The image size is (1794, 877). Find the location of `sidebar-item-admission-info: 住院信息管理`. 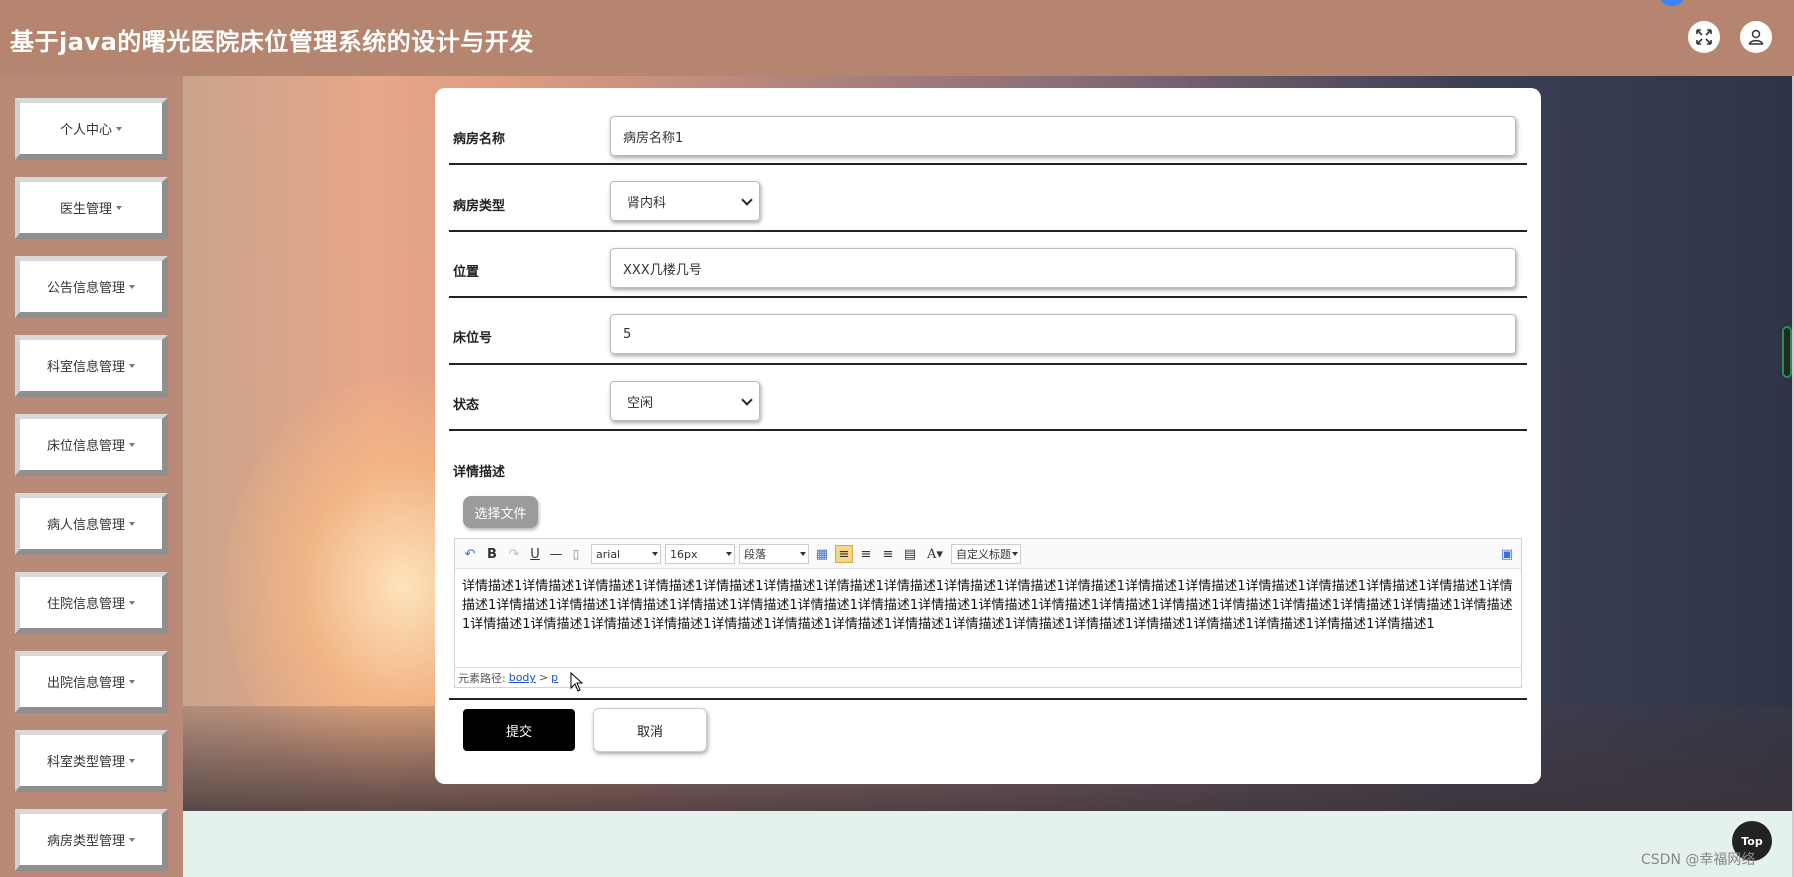

sidebar-item-admission-info: 住院信息管理 is located at coordinates (91, 603).